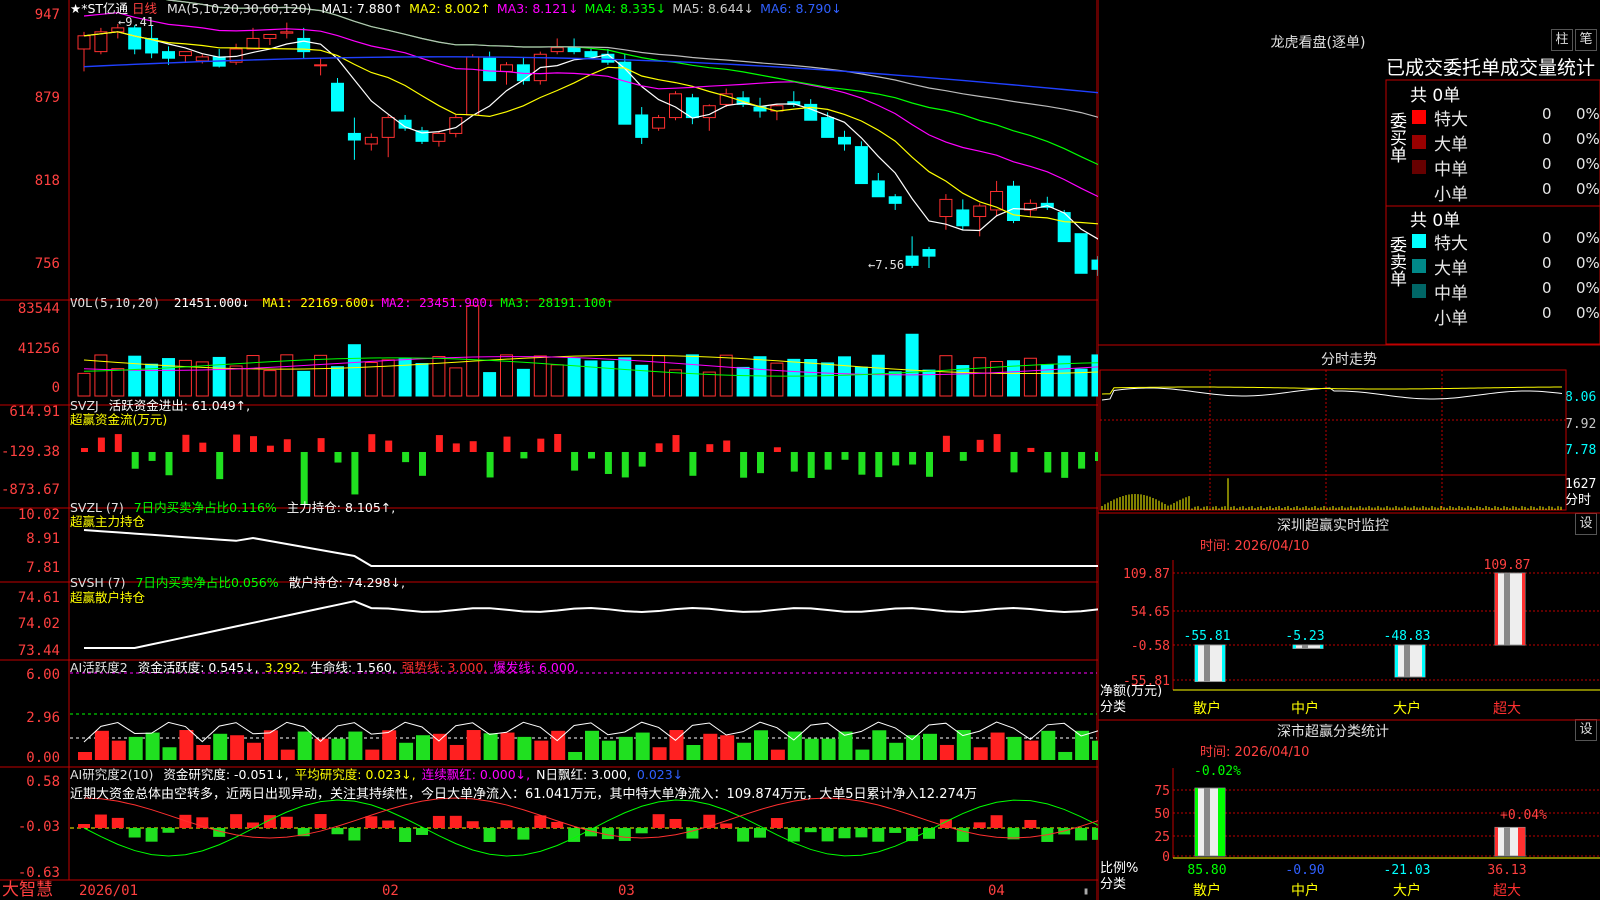 This screenshot has height=900, width=1600. Describe the element at coordinates (1407, 661) in the screenshot. I see `bar-shade` at that location.